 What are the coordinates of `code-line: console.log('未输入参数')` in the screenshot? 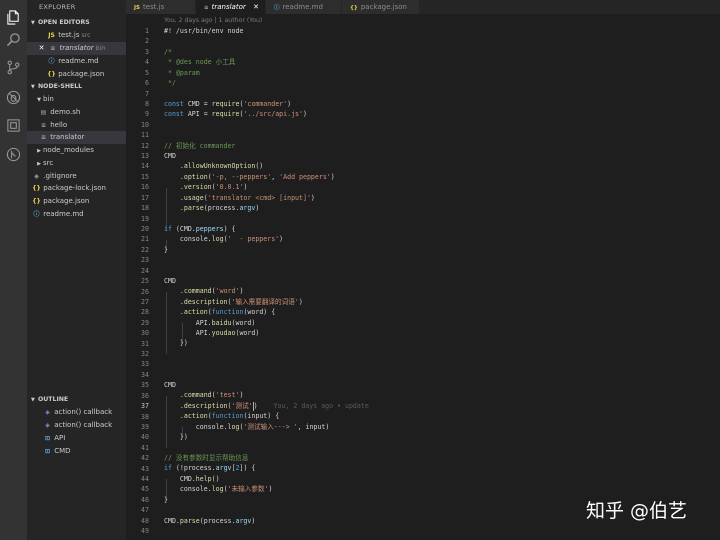 It's located at (218, 489).